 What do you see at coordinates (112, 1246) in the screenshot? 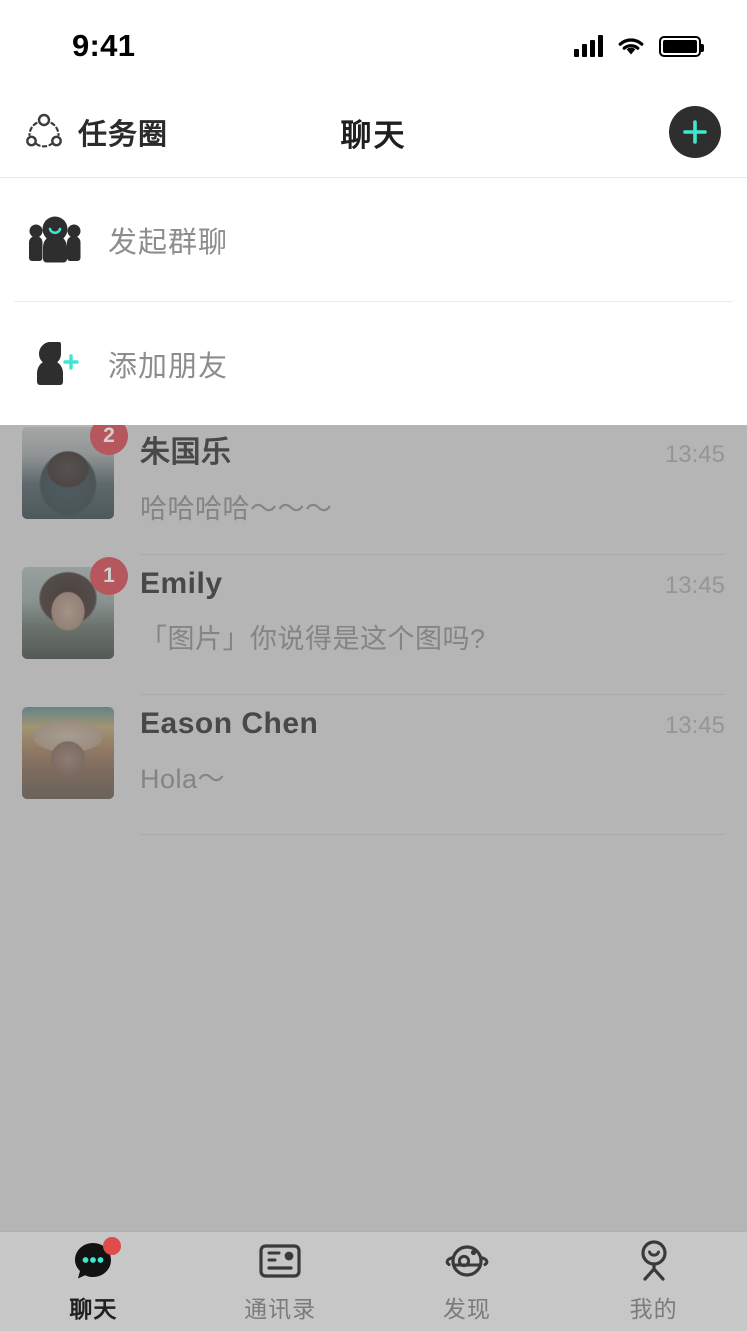
I see `notification-dot` at bounding box center [112, 1246].